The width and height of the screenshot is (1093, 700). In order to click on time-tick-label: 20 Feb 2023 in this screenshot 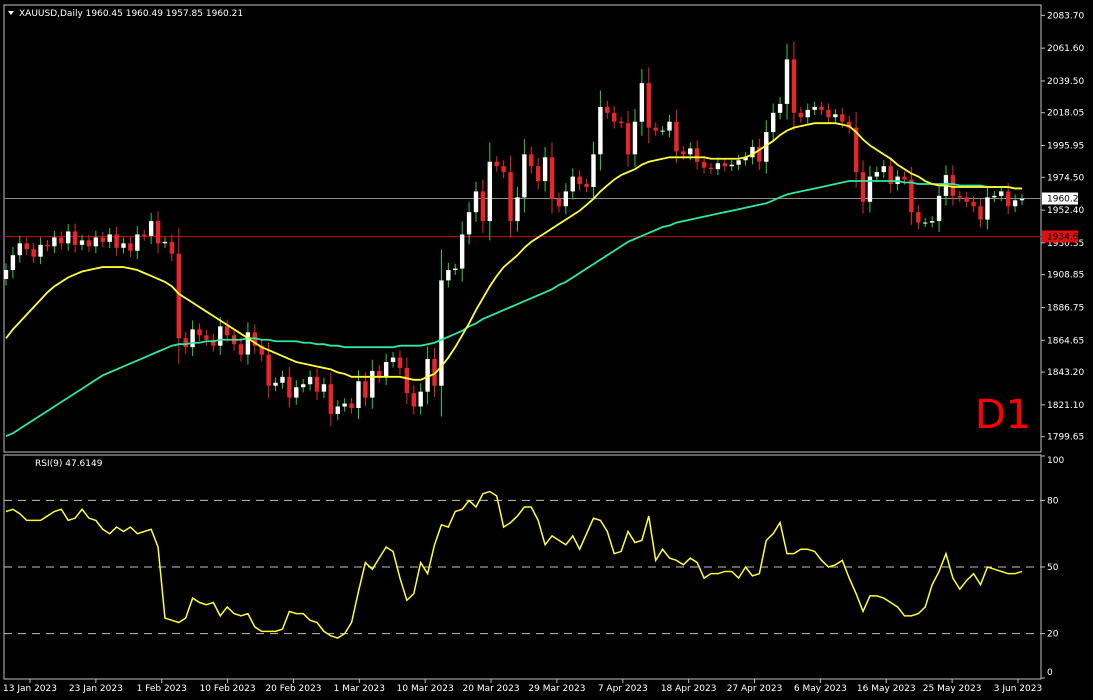, I will do `click(293, 689)`.